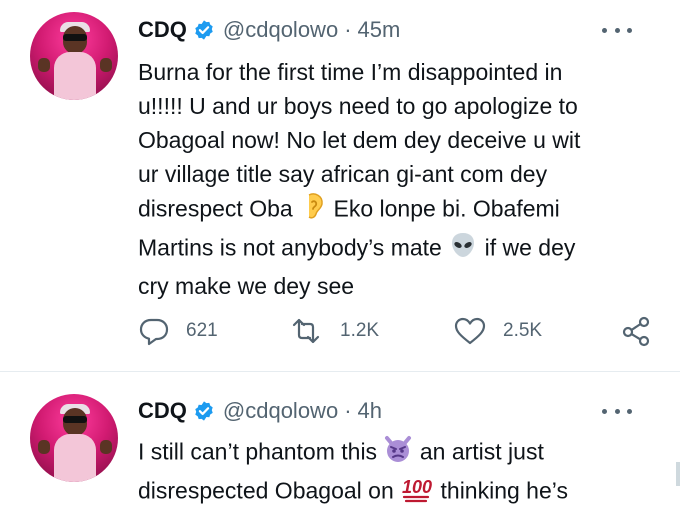 This screenshot has width=680, height=512. Describe the element at coordinates (333, 331) in the screenshot. I see `retweet-button: 1.2K` at that location.